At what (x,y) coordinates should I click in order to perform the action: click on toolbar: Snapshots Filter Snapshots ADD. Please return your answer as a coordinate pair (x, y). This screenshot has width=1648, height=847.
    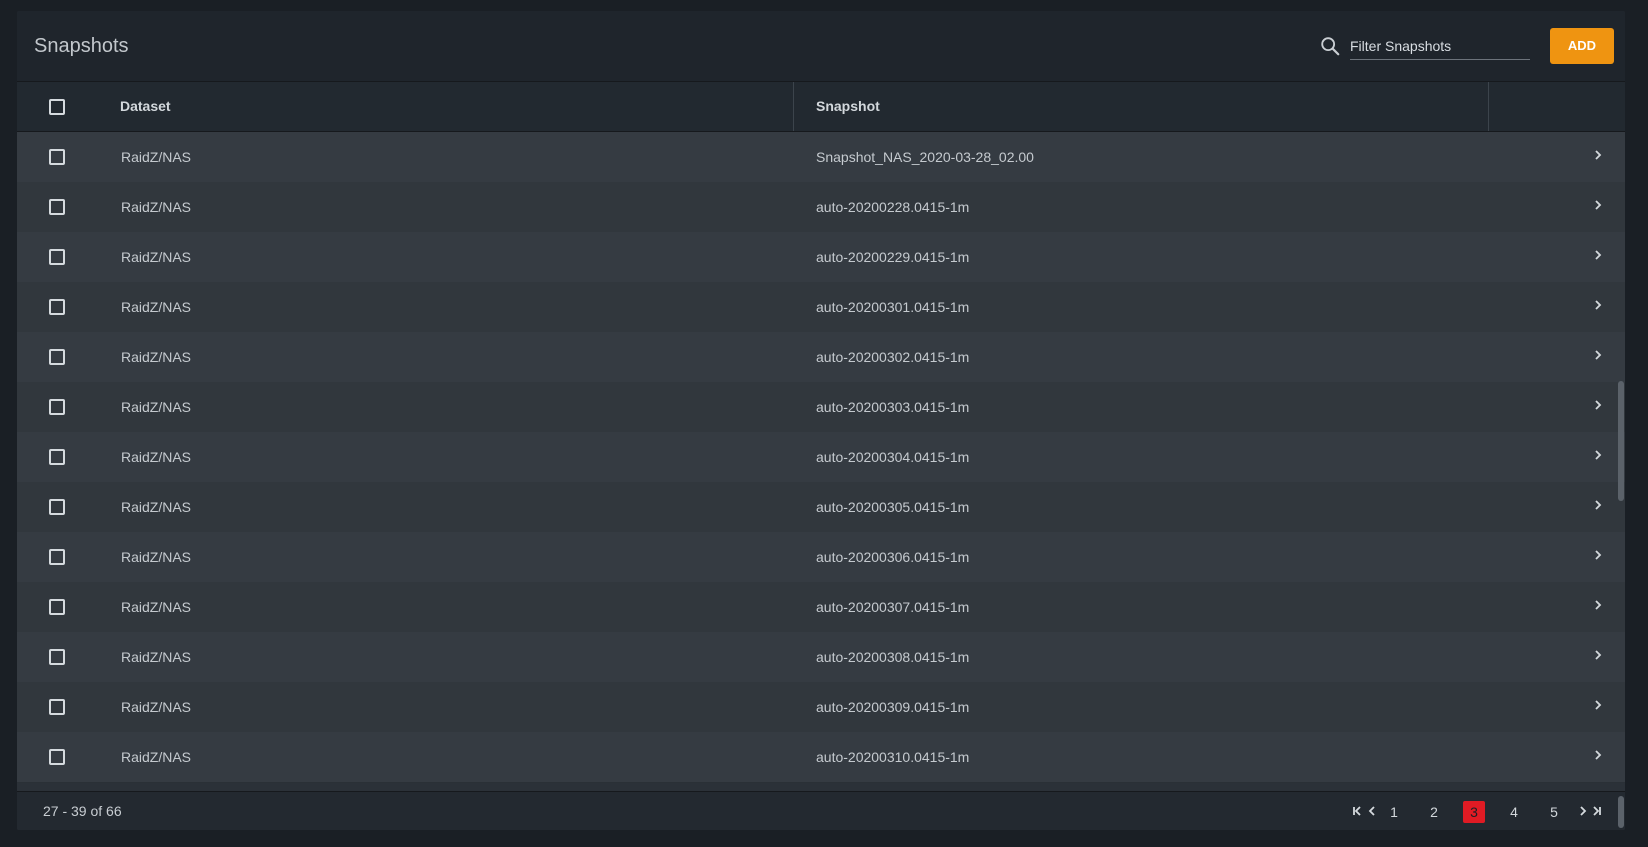
    Looking at the image, I should click on (821, 46).